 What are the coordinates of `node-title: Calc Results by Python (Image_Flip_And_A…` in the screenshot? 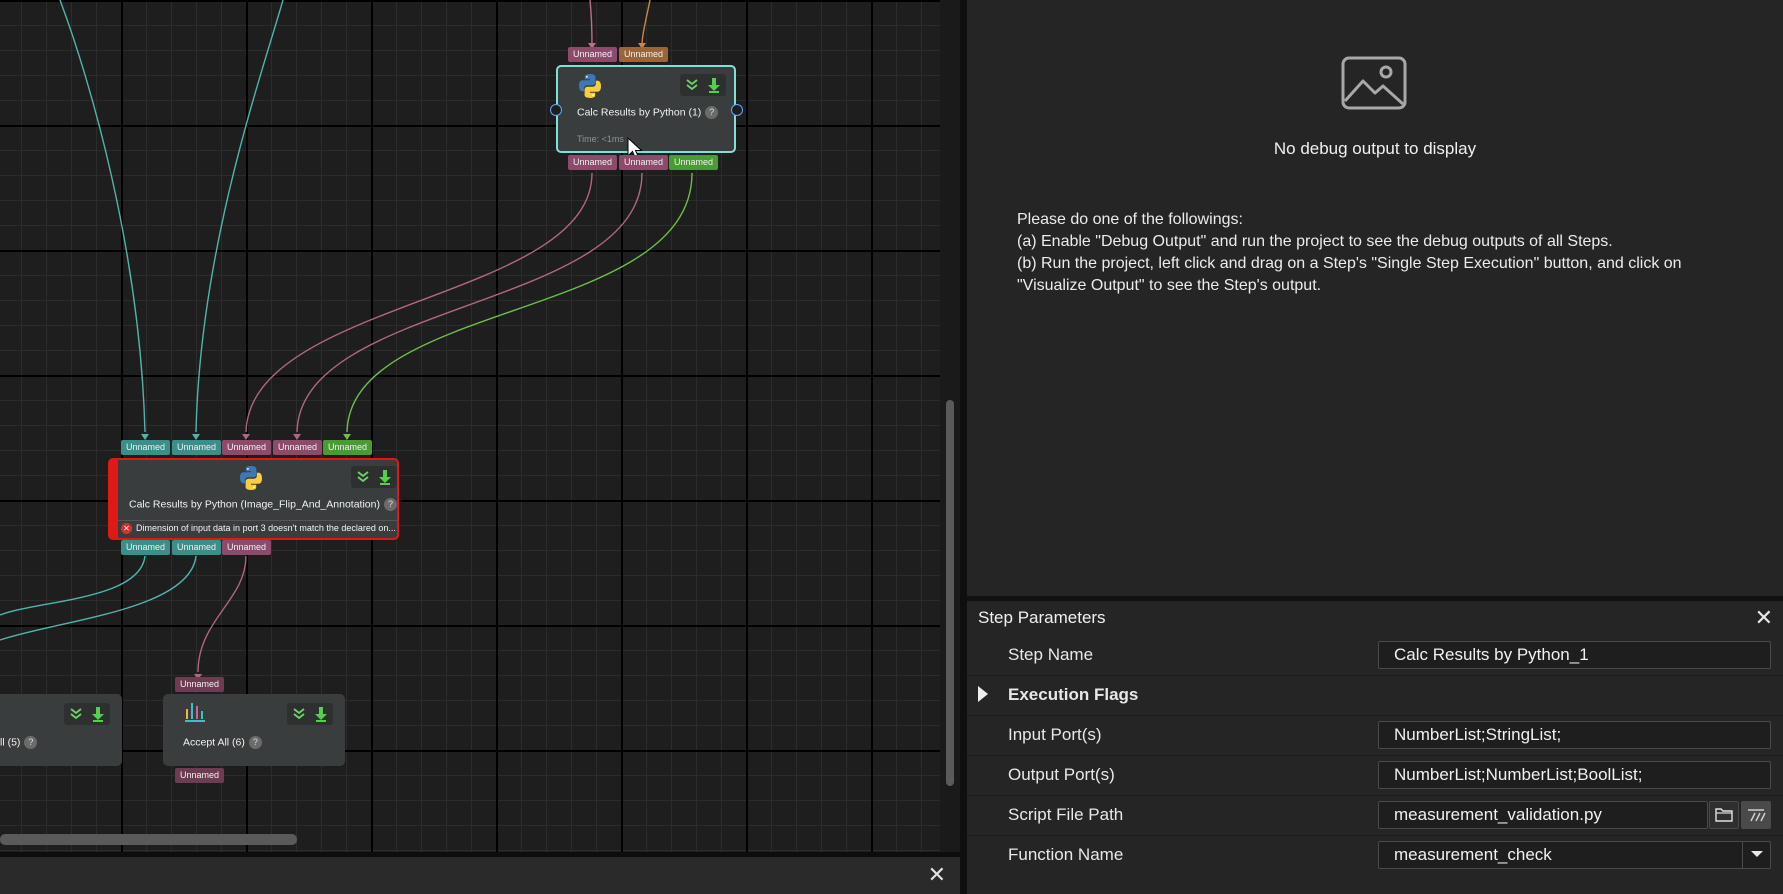 It's located at (263, 504).